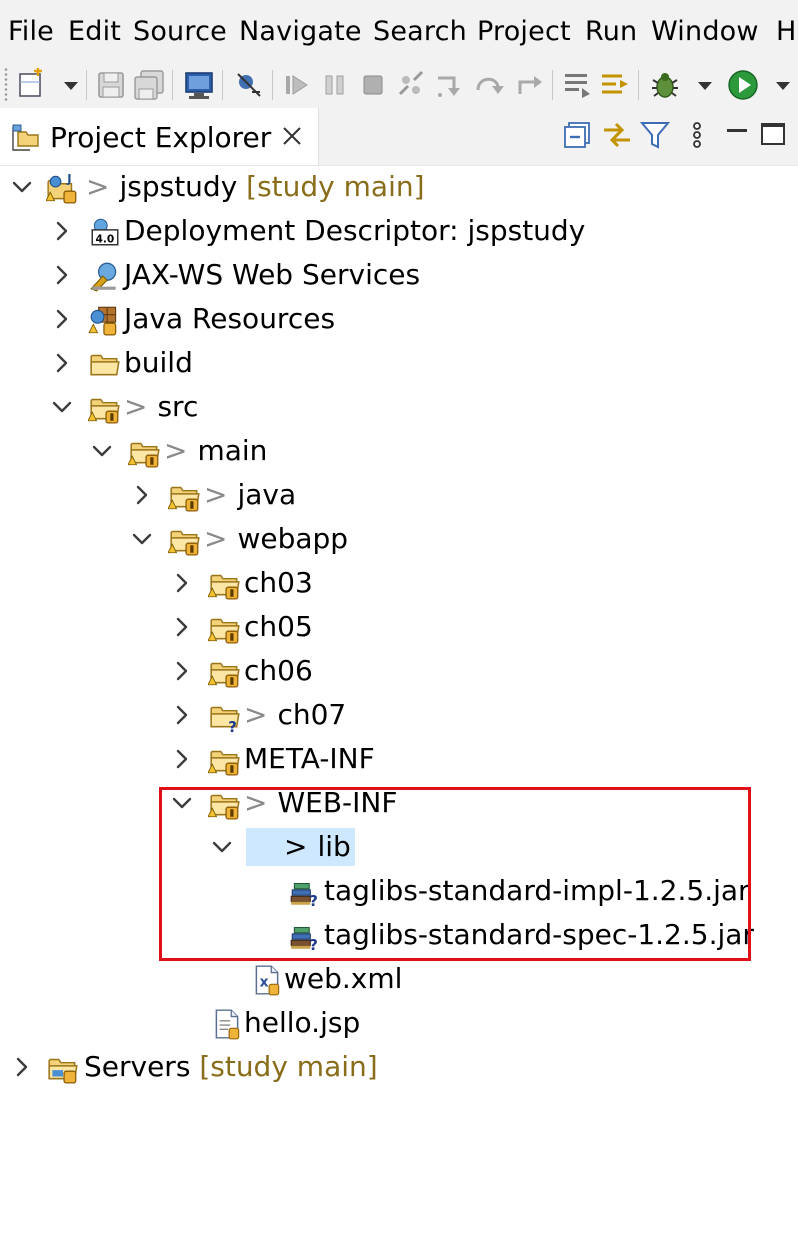 This screenshot has height=1239, width=798. Describe the element at coordinates (399, 319) in the screenshot. I see `tree-item-java-resources: Java Resources` at that location.